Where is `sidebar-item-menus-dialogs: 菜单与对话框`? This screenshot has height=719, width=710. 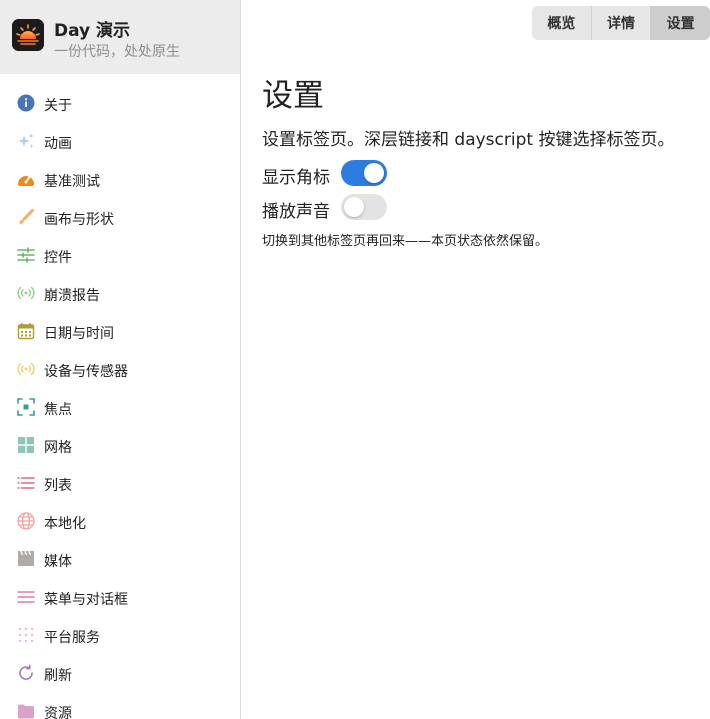 sidebar-item-menus-dialogs: 菜单与对话框 is located at coordinates (120, 598).